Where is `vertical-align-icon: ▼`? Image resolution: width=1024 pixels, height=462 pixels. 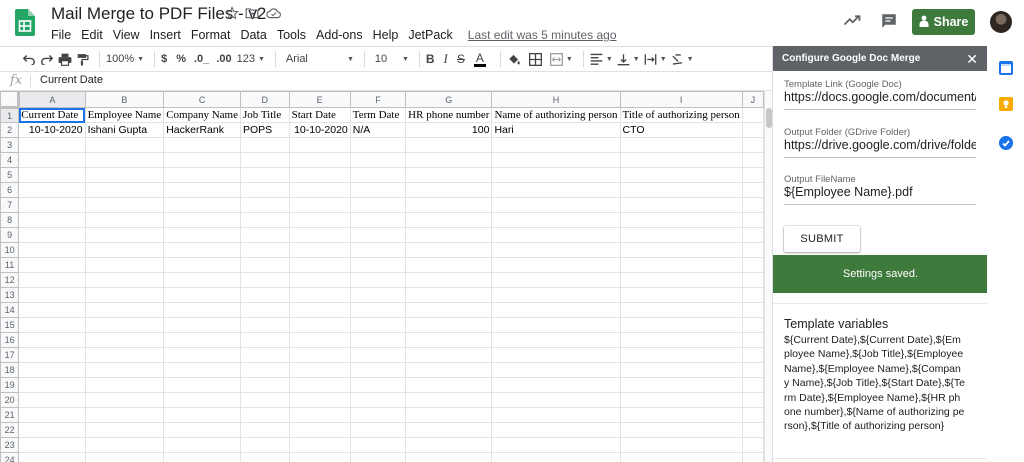 vertical-align-icon: ▼ is located at coordinates (628, 59).